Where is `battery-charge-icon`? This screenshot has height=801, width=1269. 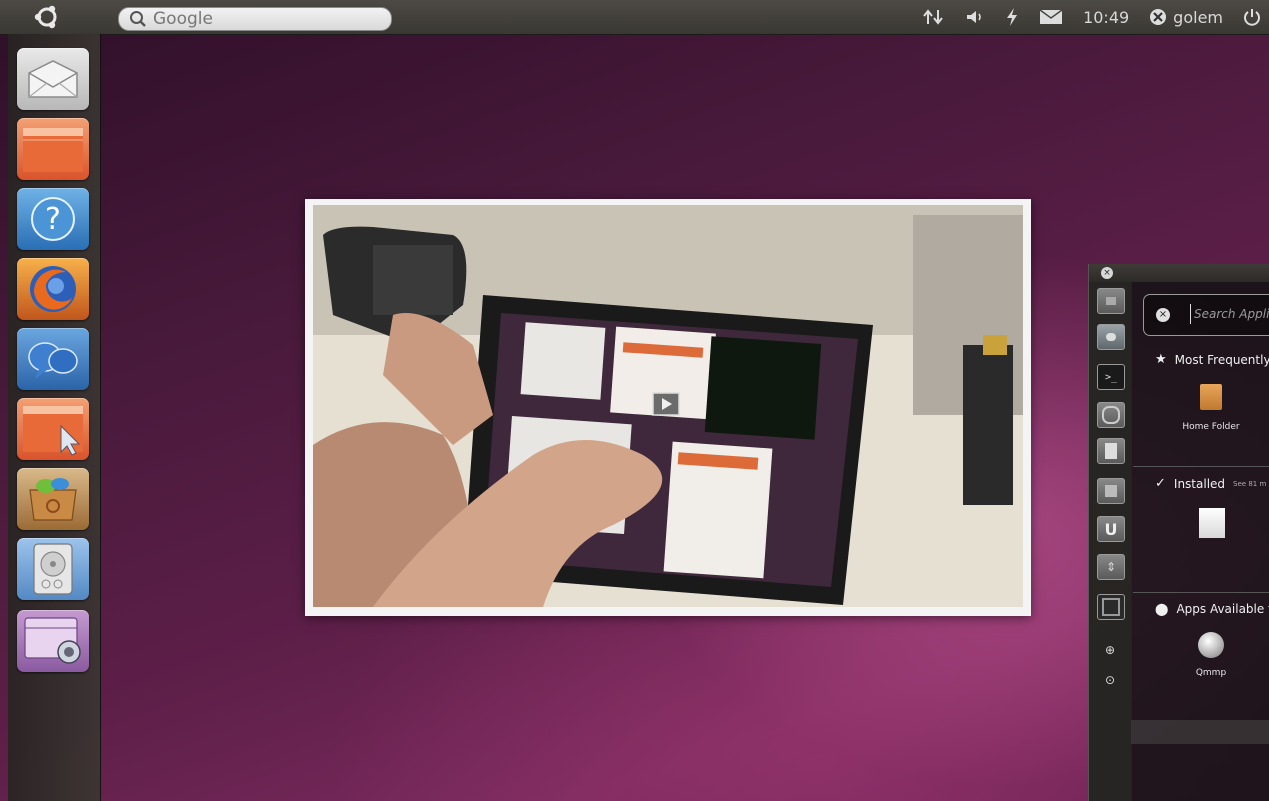 battery-charge-icon is located at coordinates (1012, 17).